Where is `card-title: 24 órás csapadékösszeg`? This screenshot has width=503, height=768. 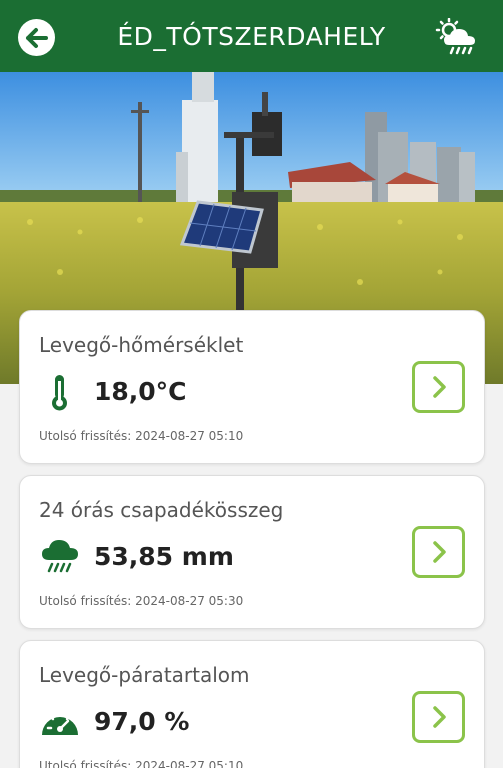
card-title: 24 órás csapadékösszeg is located at coordinates (161, 510).